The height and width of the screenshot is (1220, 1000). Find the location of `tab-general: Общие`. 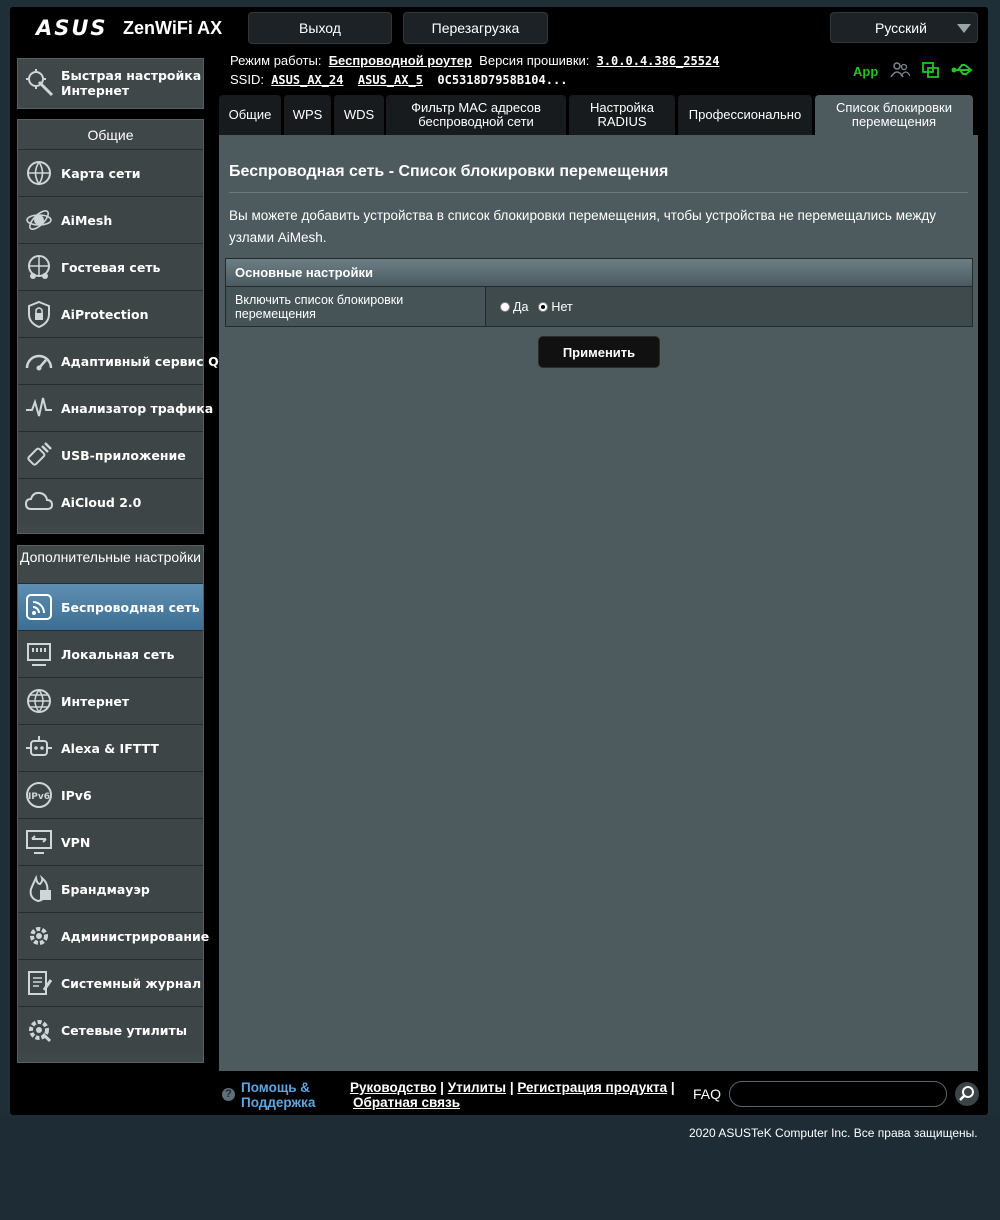

tab-general: Общие is located at coordinates (250, 115).